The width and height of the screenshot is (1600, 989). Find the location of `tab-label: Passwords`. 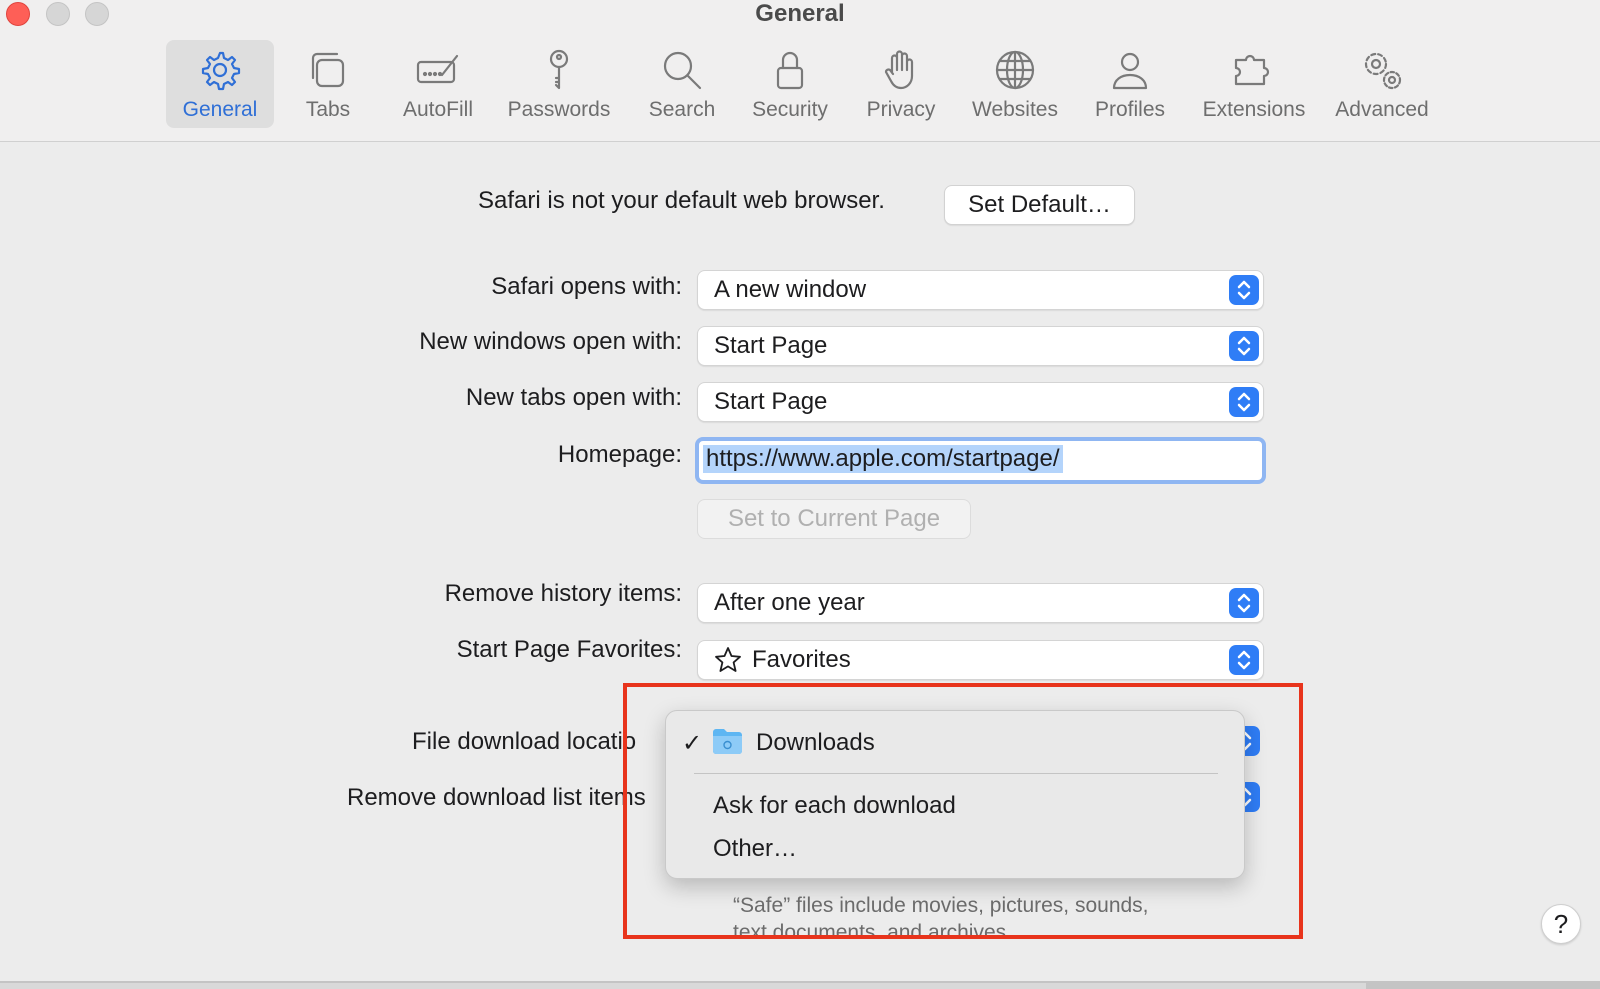

tab-label: Passwords is located at coordinates (559, 109).